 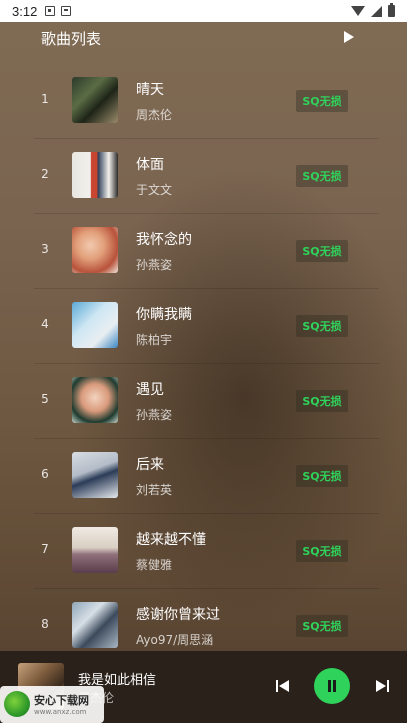 What do you see at coordinates (154, 190) in the screenshot?
I see `song-artist: 于文文` at bounding box center [154, 190].